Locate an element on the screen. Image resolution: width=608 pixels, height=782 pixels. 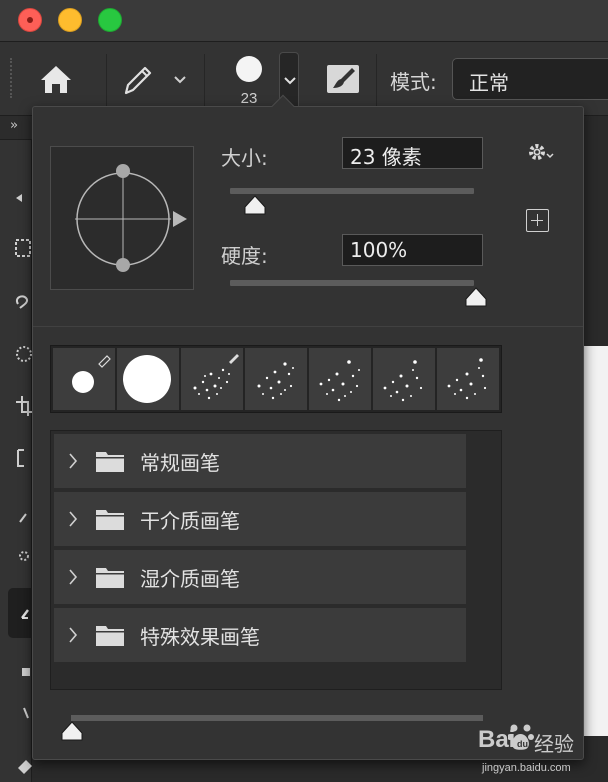
eyedropper-tool-icon is located at coordinates (23, 518).